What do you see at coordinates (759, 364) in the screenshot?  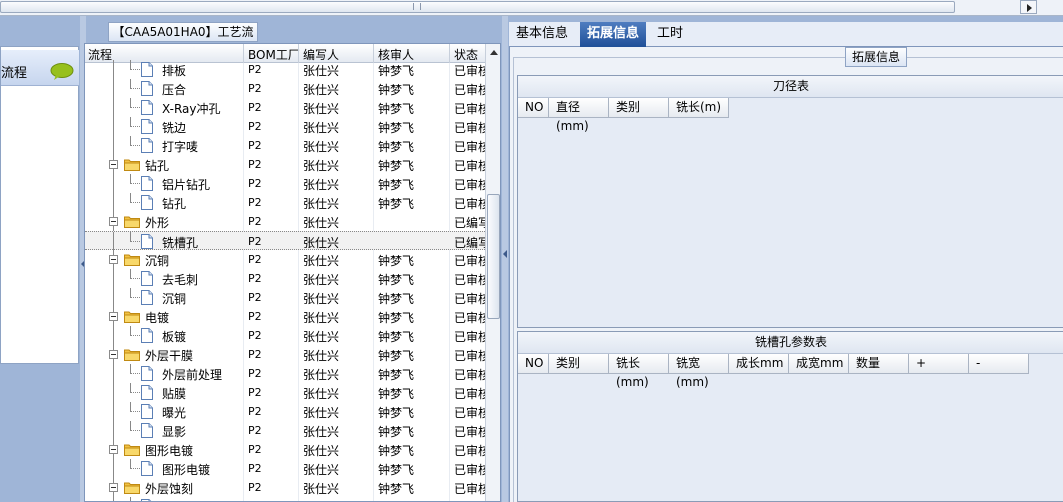 I see `slot-col-final-length: 成长mm` at bounding box center [759, 364].